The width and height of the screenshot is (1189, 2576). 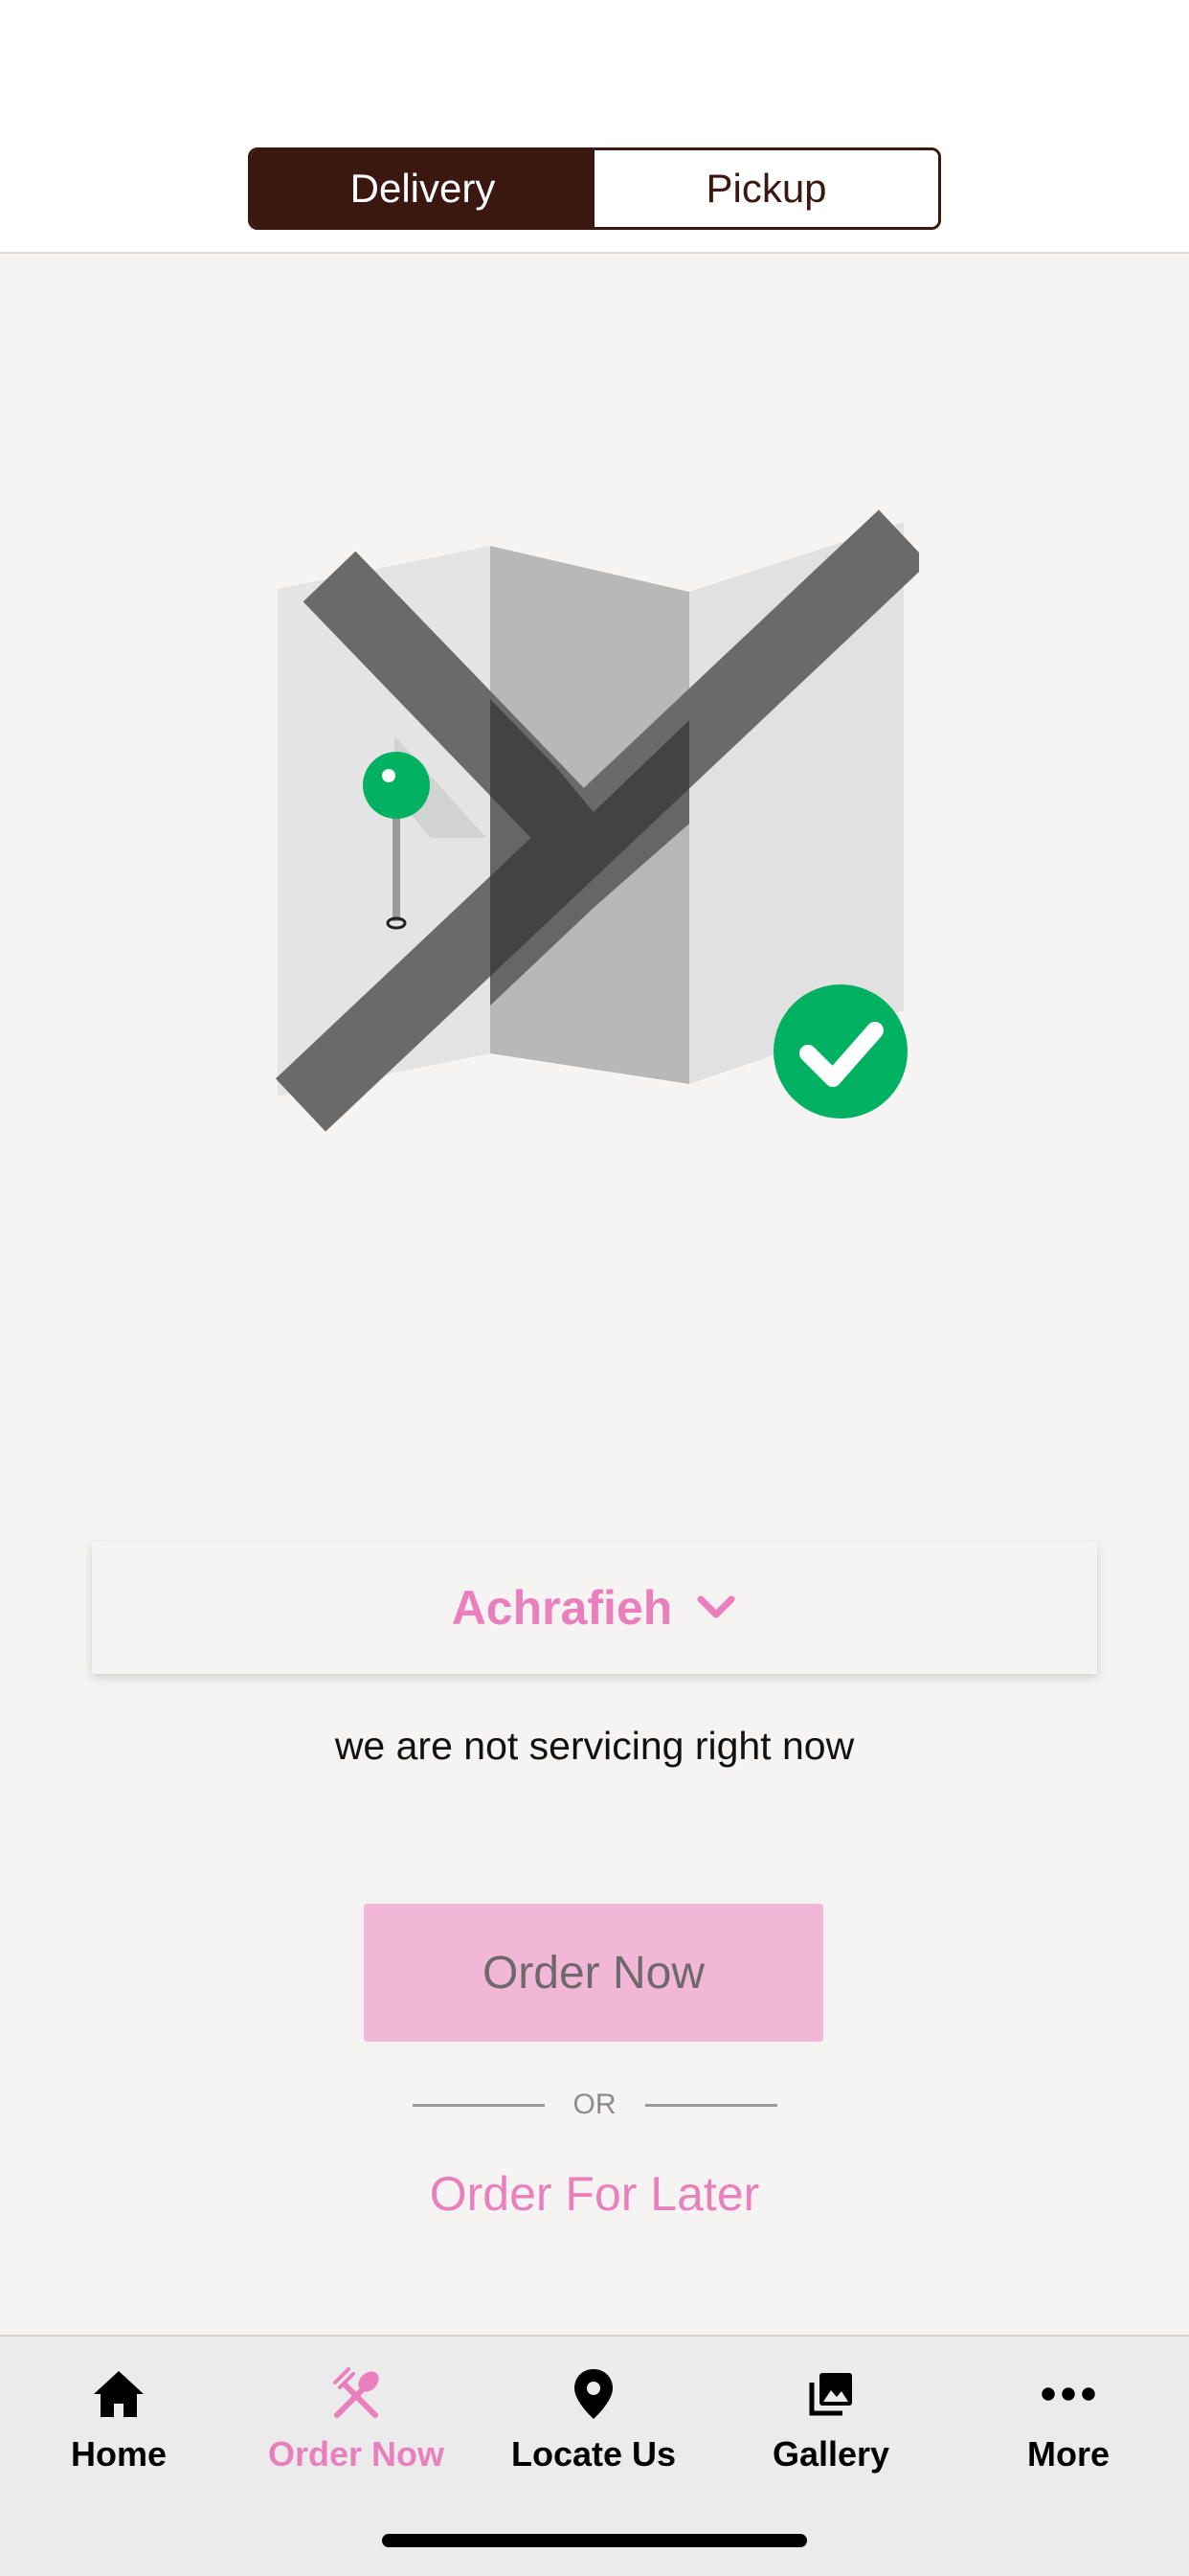 I want to click on check-badge-icon, so click(x=841, y=1051).